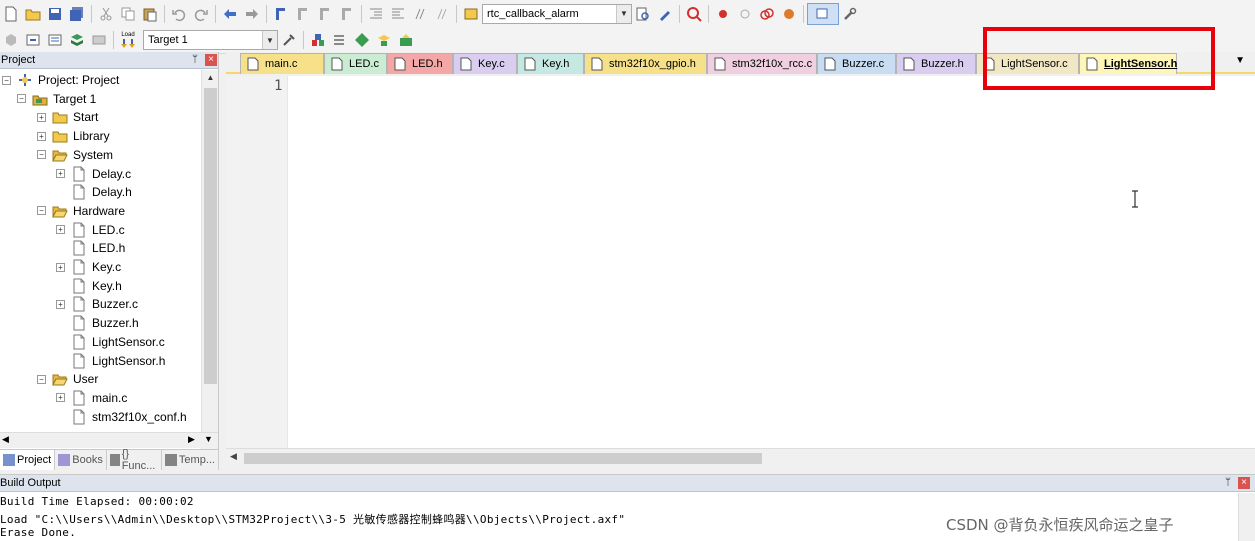 Image resolution: width=1255 pixels, height=541 pixels. What do you see at coordinates (645, 63) in the screenshot?
I see `editor-tab-stm32f10x-gpio-h: stm32f10x_gpio.h` at bounding box center [645, 63].